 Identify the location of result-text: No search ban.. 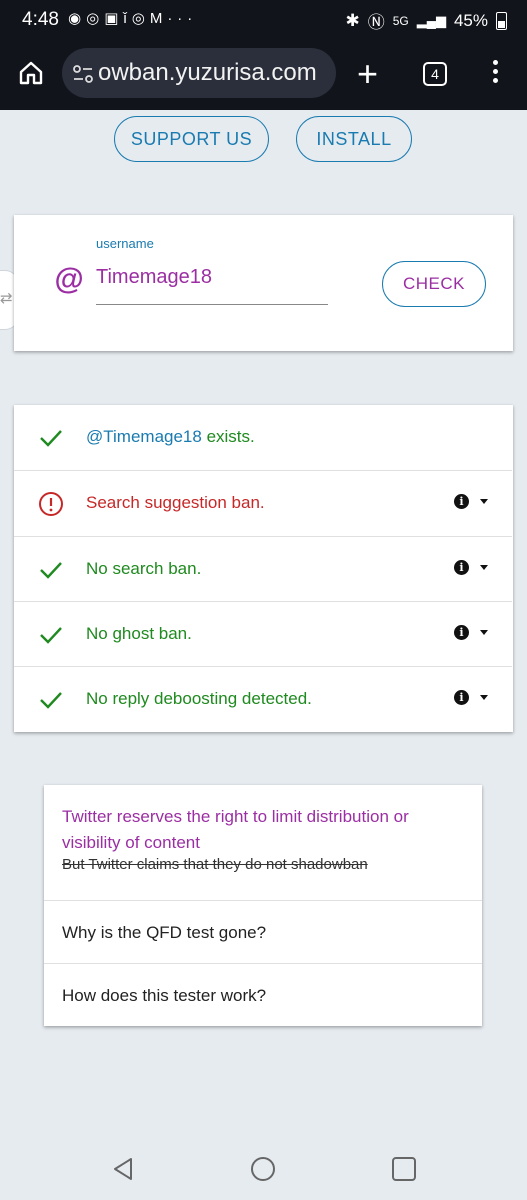
(144, 568).